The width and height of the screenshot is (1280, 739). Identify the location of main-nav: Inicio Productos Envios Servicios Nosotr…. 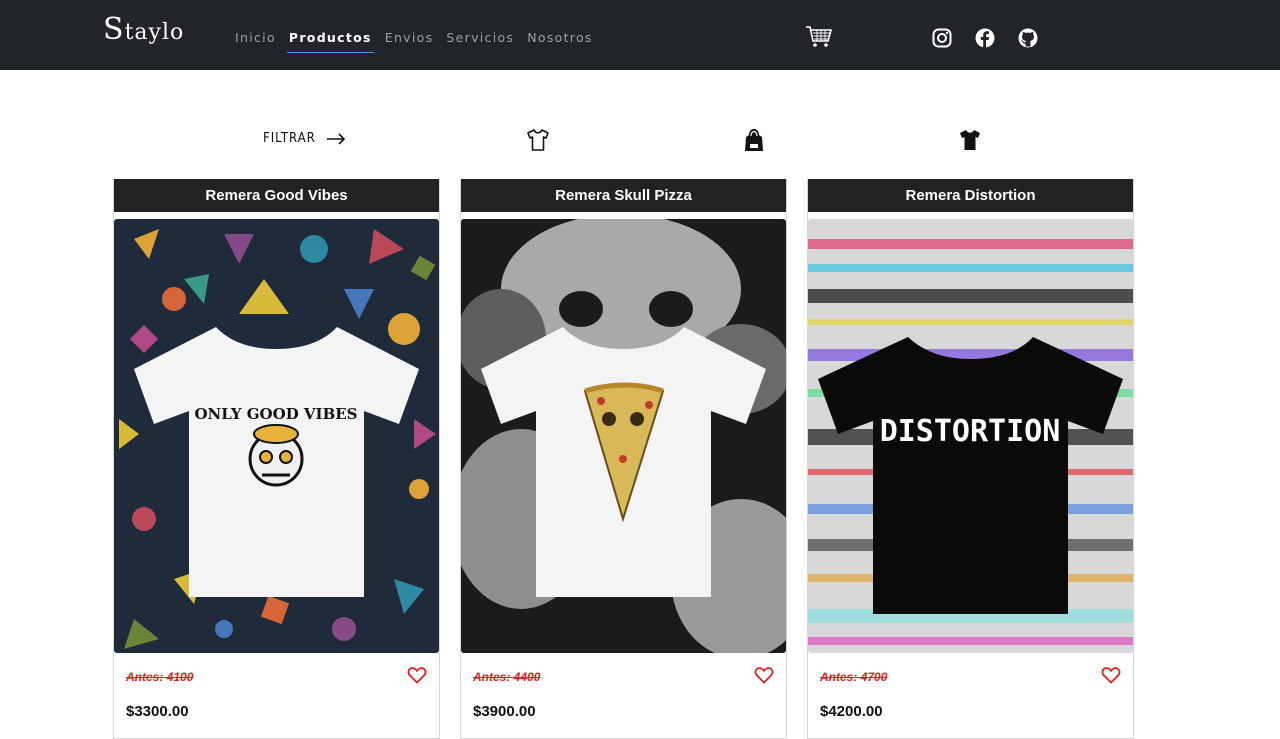
(420, 41).